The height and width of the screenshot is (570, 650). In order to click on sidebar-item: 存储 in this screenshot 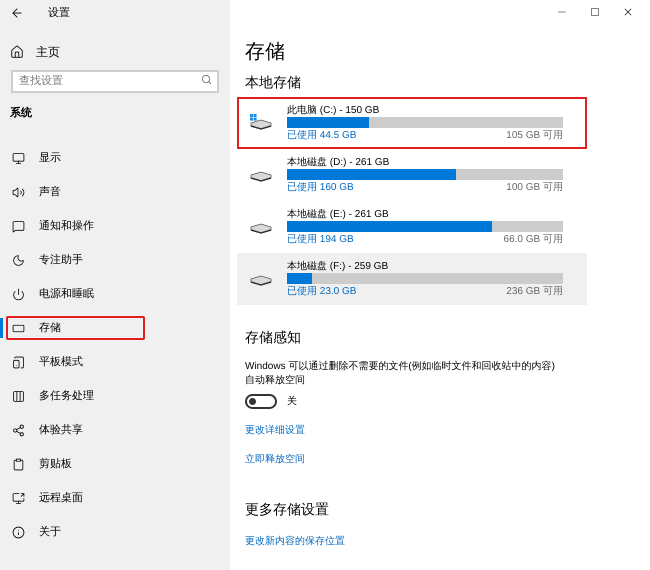, I will do `click(75, 328)`.